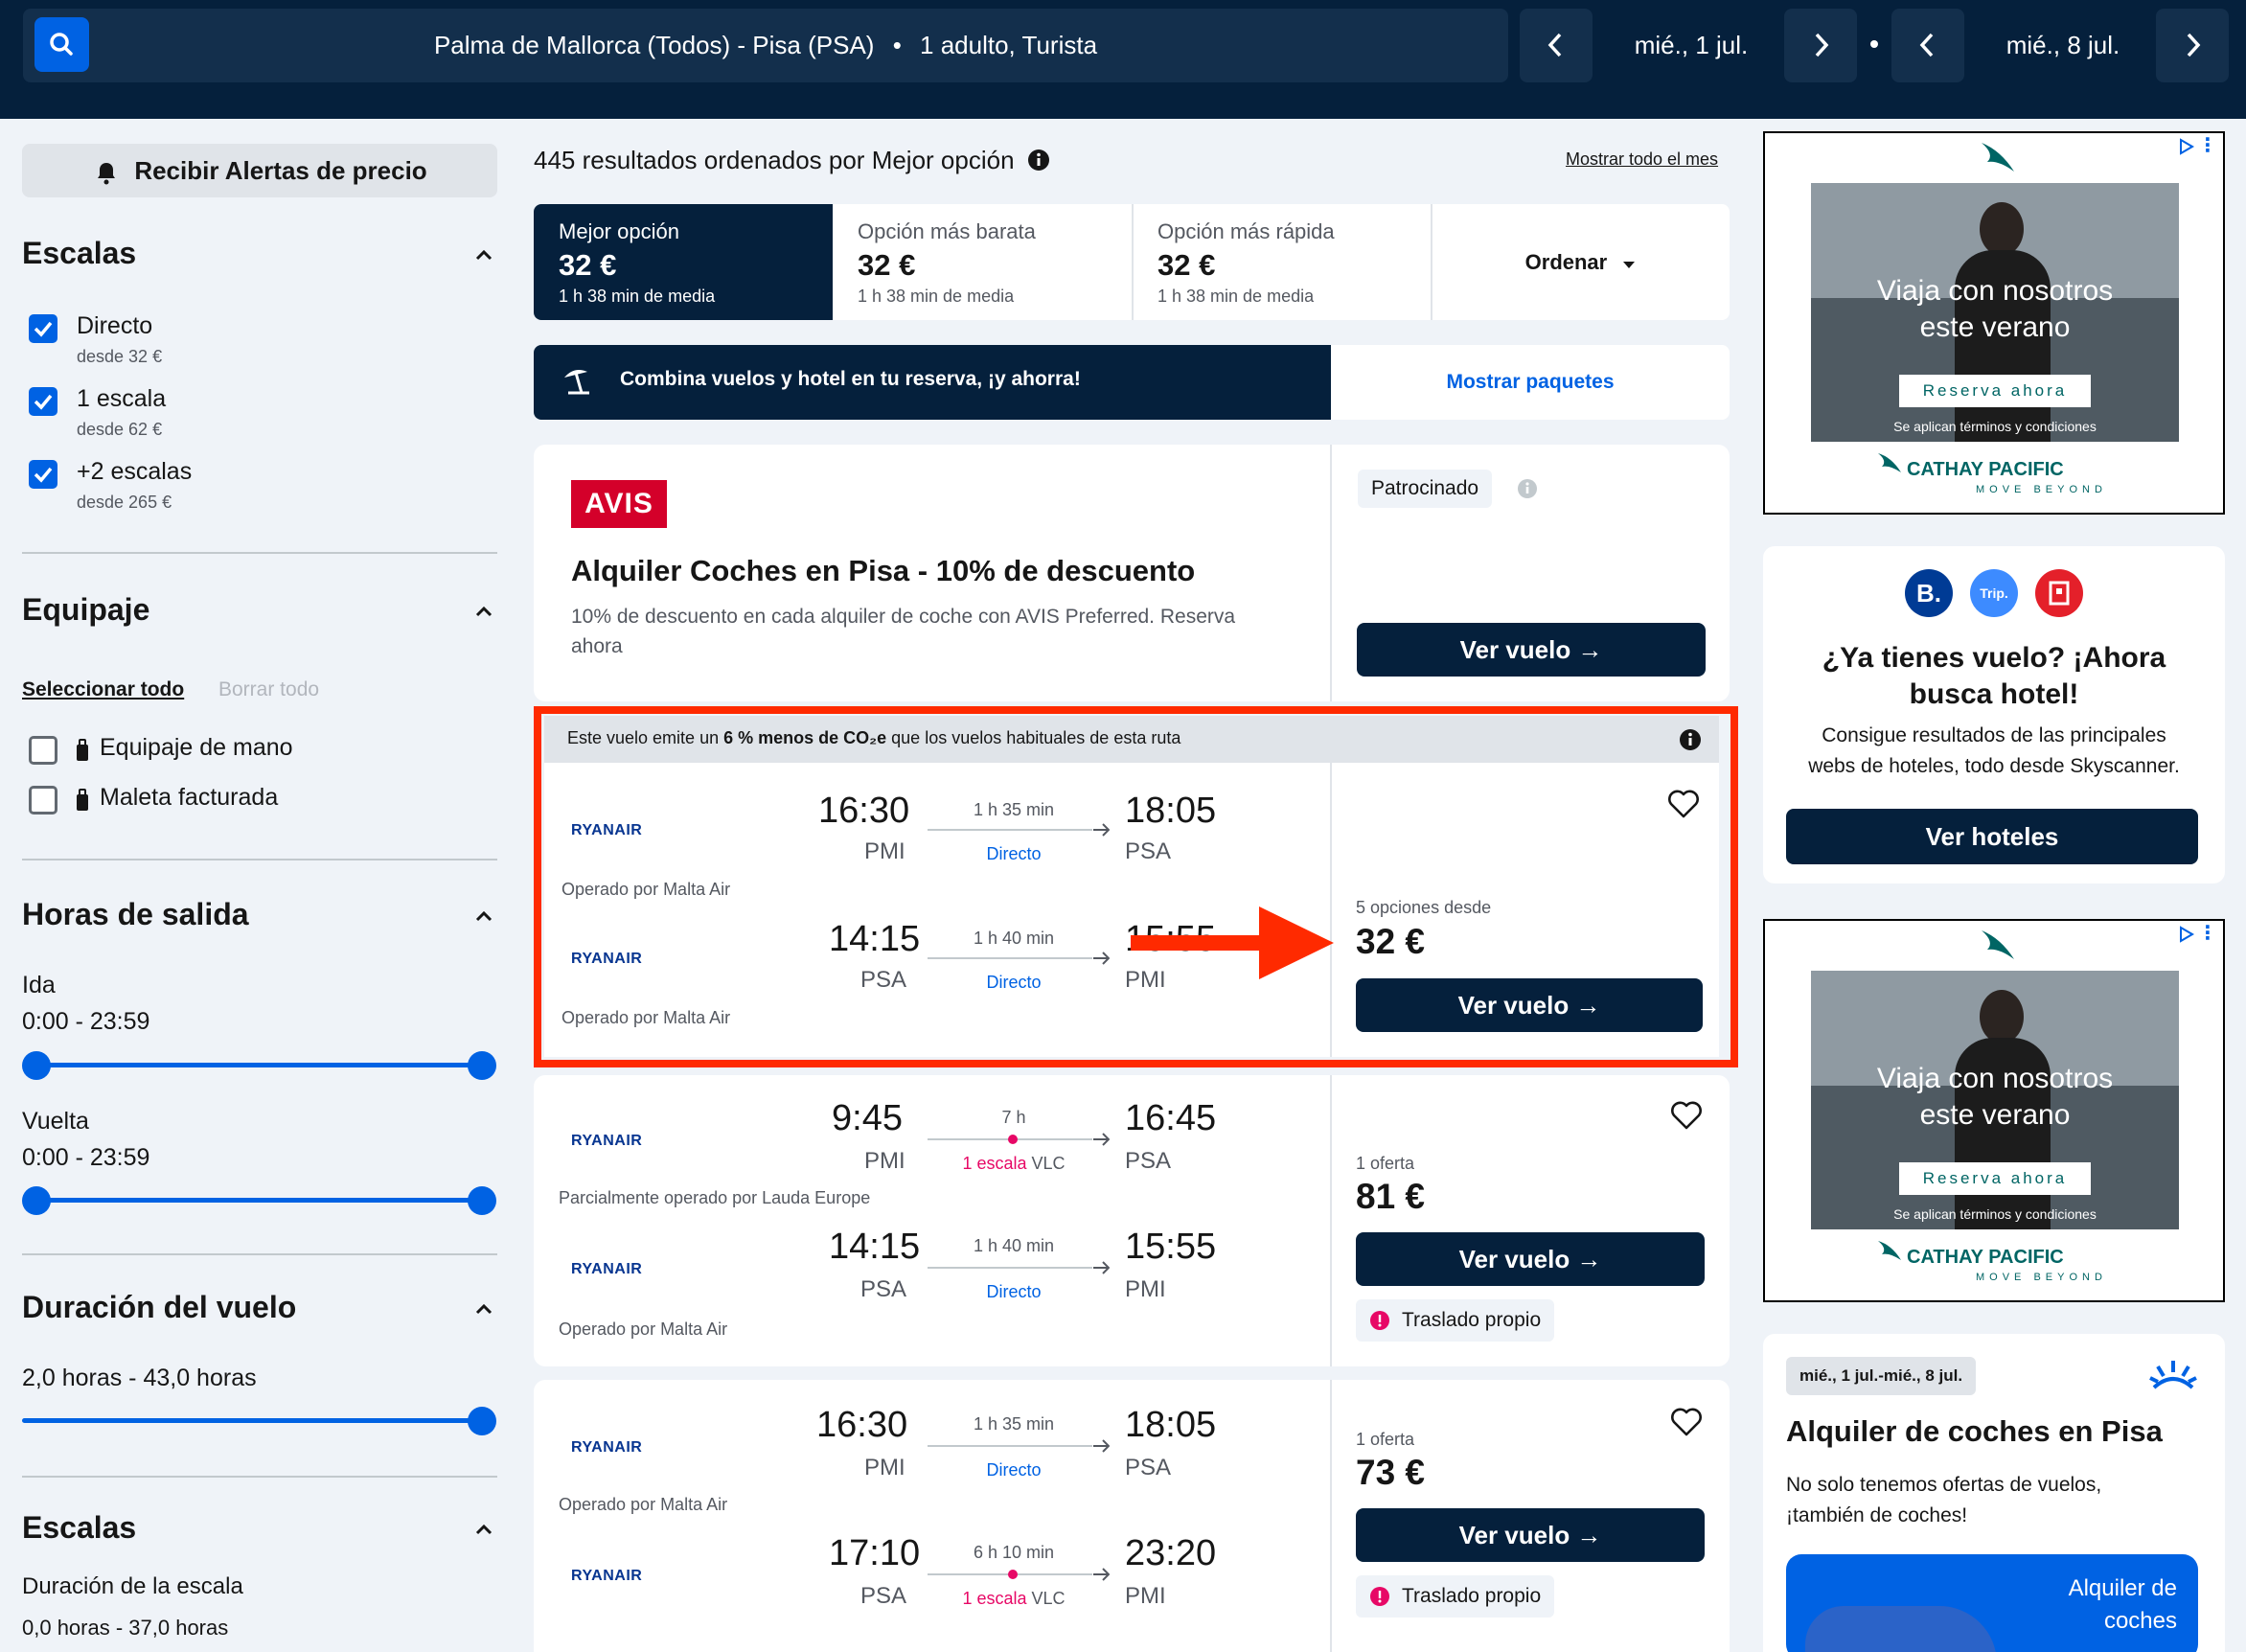 The image size is (2246, 1652). What do you see at coordinates (1581, 262) in the screenshot?
I see `sort-dropdown: Ordenar` at bounding box center [1581, 262].